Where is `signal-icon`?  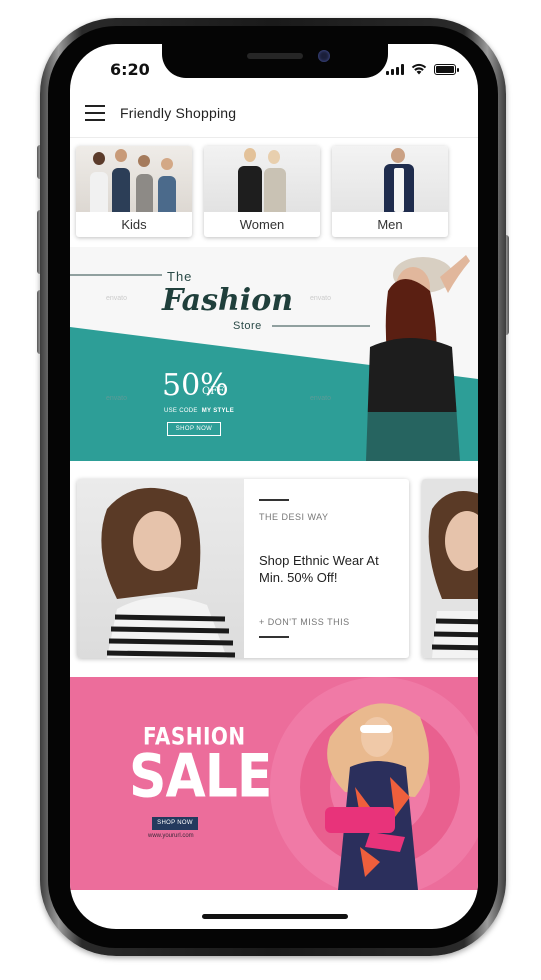 signal-icon is located at coordinates (395, 69).